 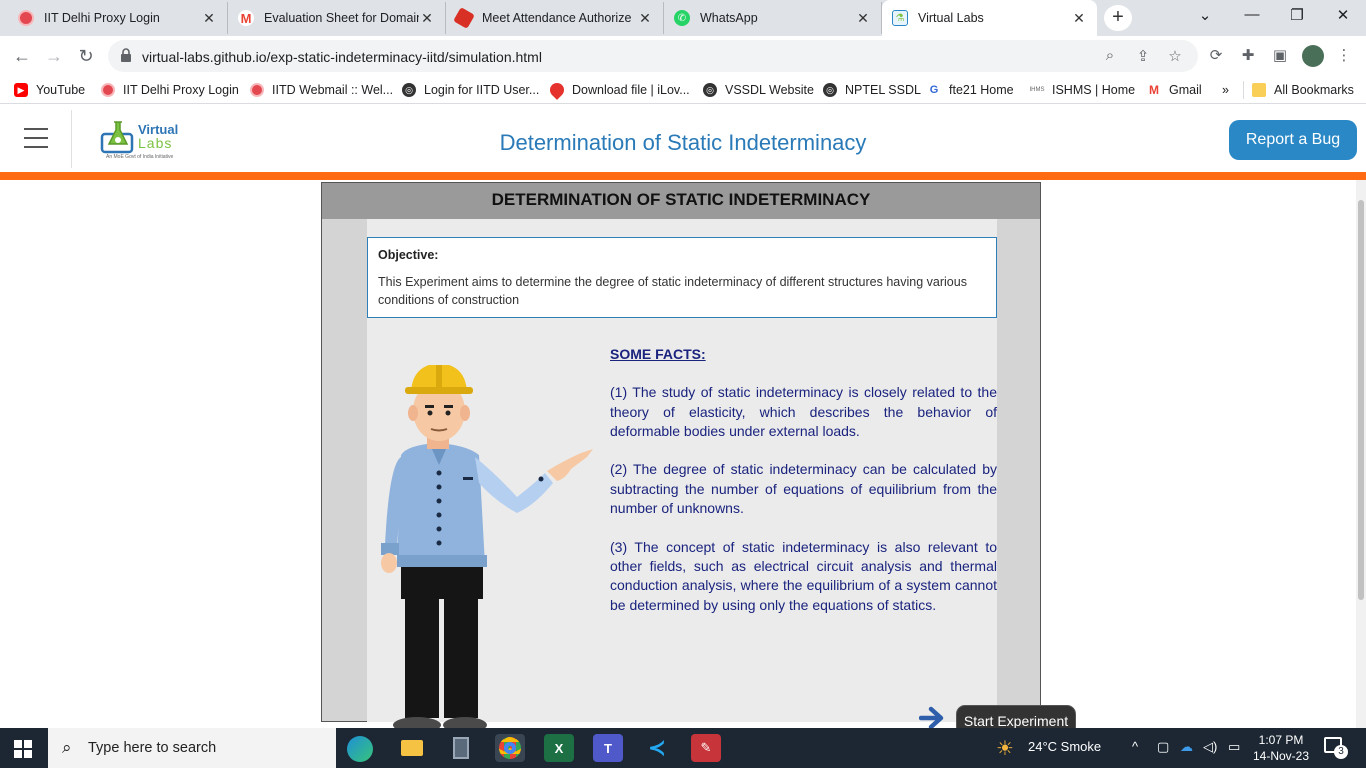 What do you see at coordinates (1110, 56) in the screenshot?
I see `zoom-icon: ⌕` at bounding box center [1110, 56].